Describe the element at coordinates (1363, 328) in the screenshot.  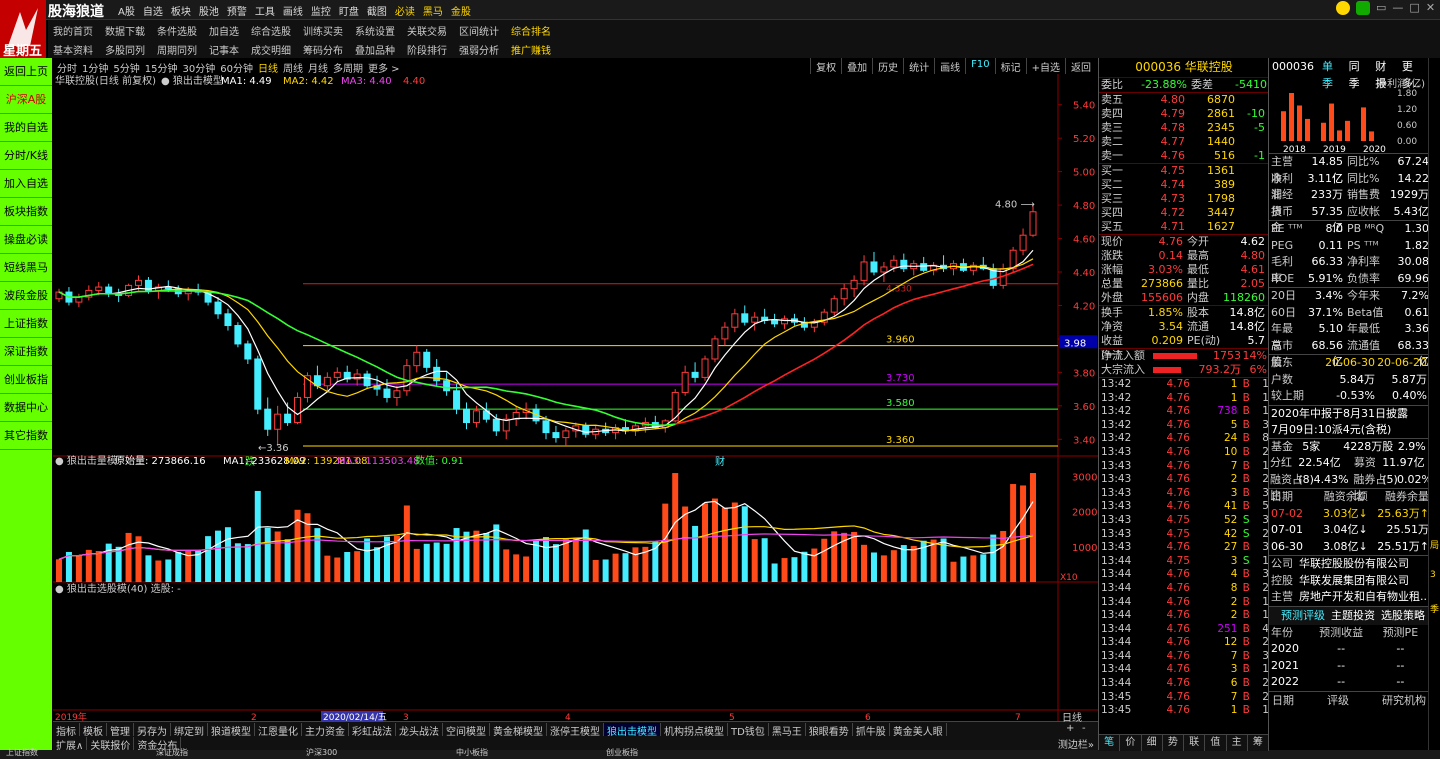
I see `fin-label: 年最低` at that location.